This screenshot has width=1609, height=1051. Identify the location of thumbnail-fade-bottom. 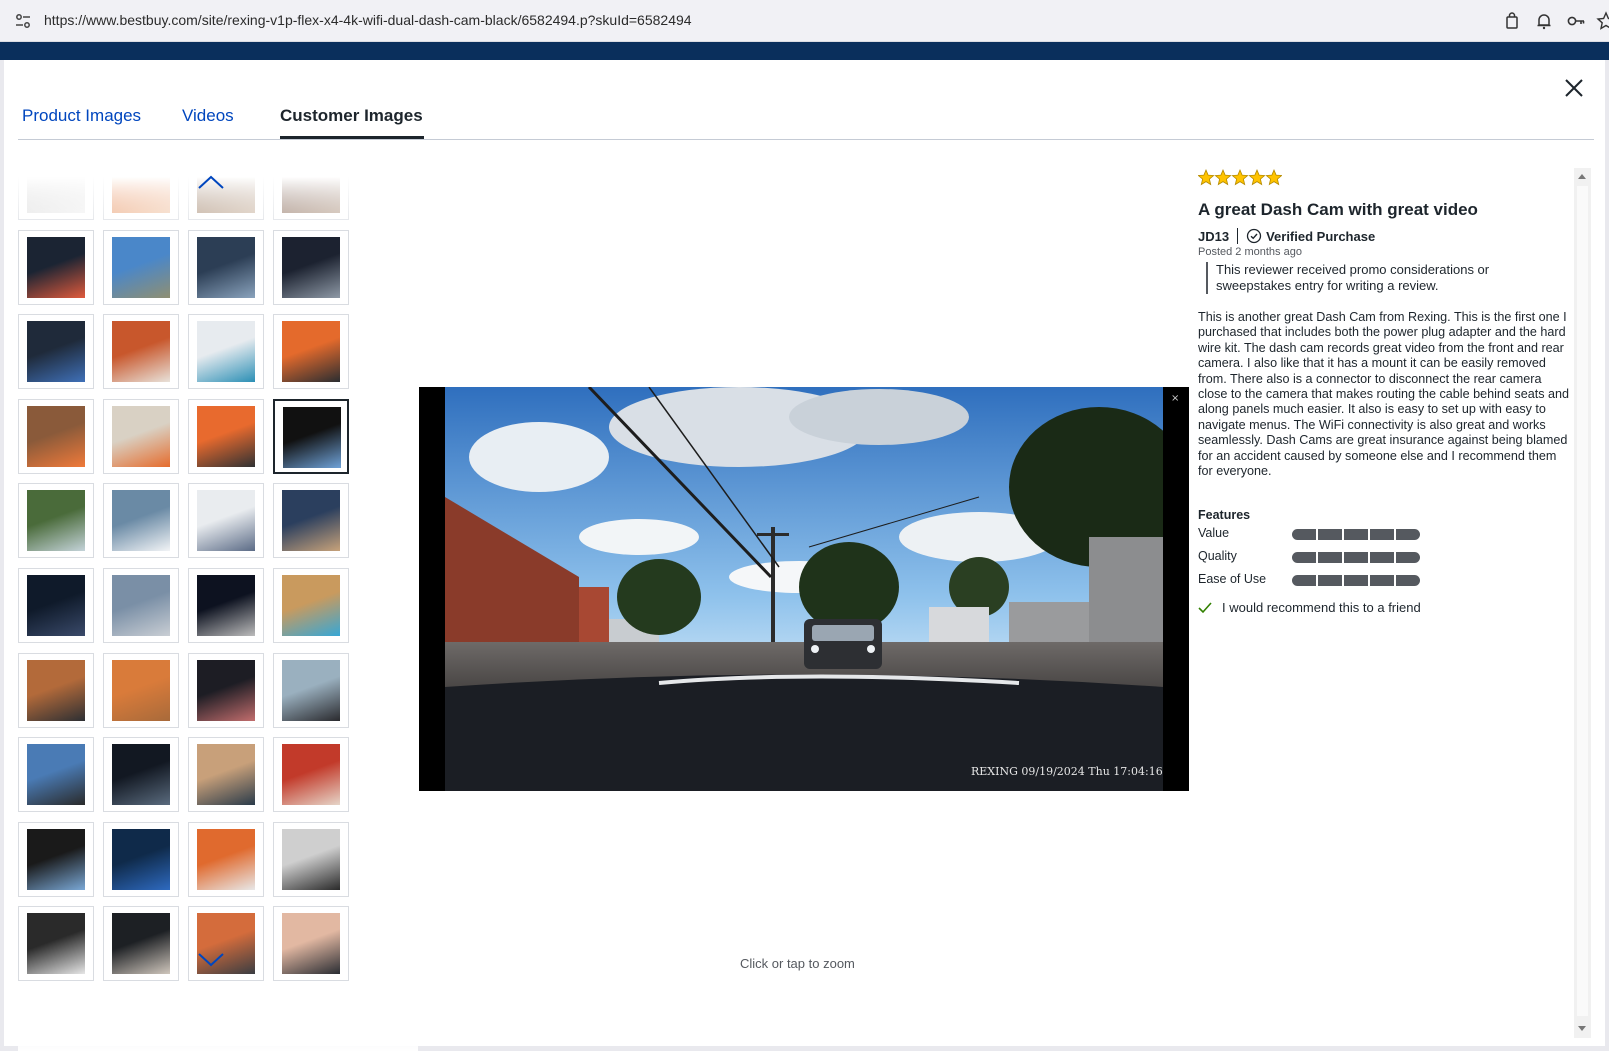
(218, 1034).